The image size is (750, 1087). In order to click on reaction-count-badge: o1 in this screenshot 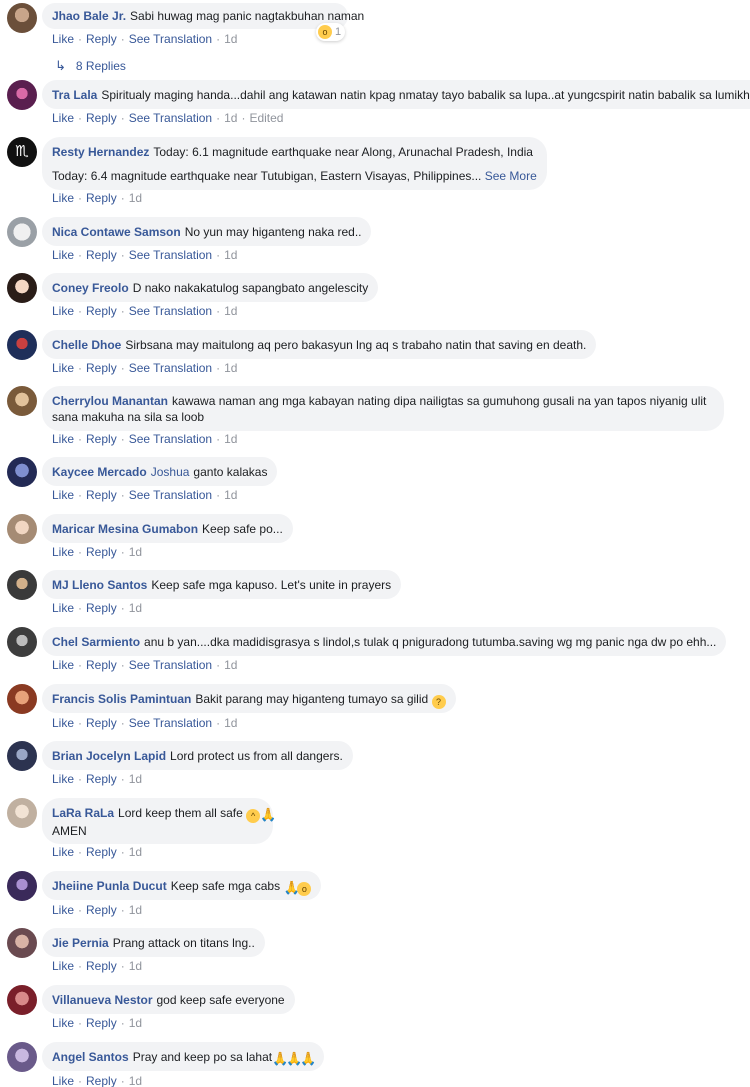, I will do `click(331, 32)`.